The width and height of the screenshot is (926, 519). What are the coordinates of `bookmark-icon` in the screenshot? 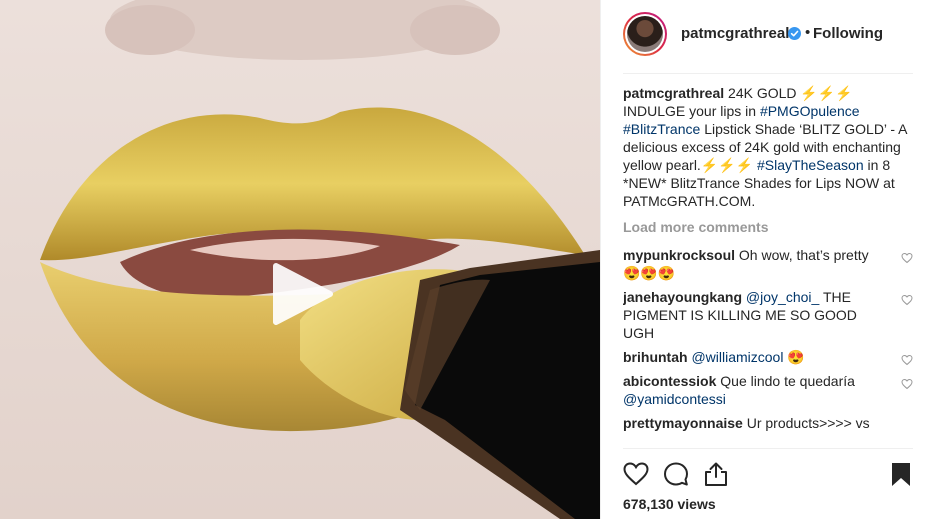 It's located at (901, 474).